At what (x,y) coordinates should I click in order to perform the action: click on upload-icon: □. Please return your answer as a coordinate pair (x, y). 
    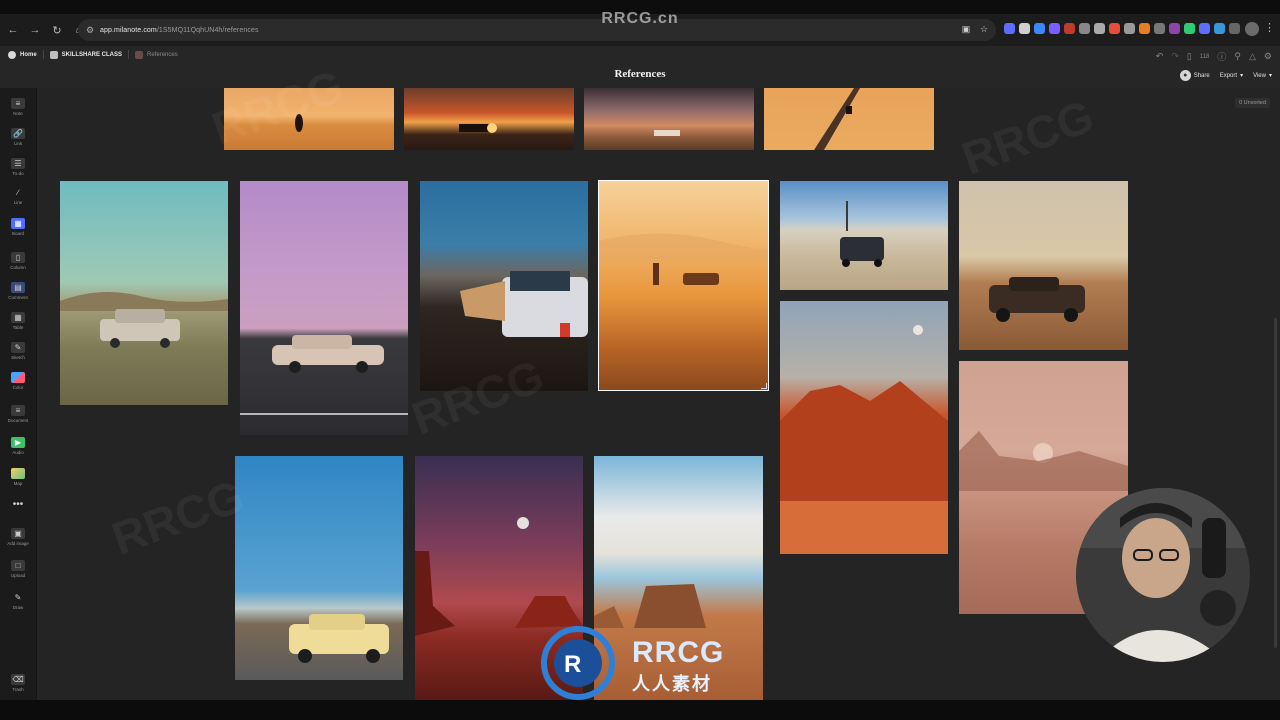
    Looking at the image, I should click on (18, 565).